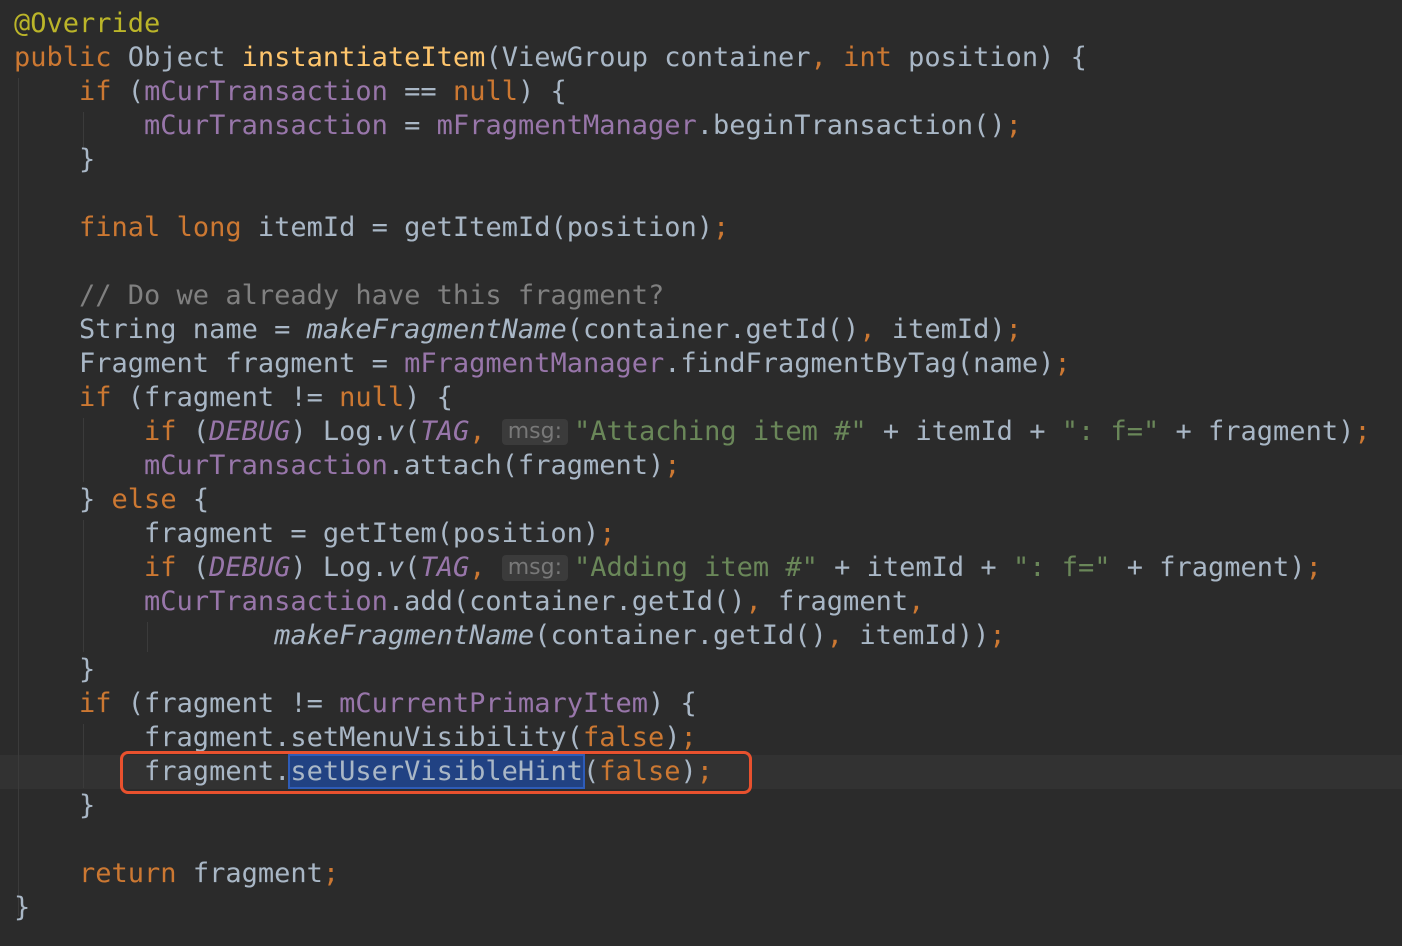  Describe the element at coordinates (535, 568) in the screenshot. I see `parameter-hint: msg:` at that location.